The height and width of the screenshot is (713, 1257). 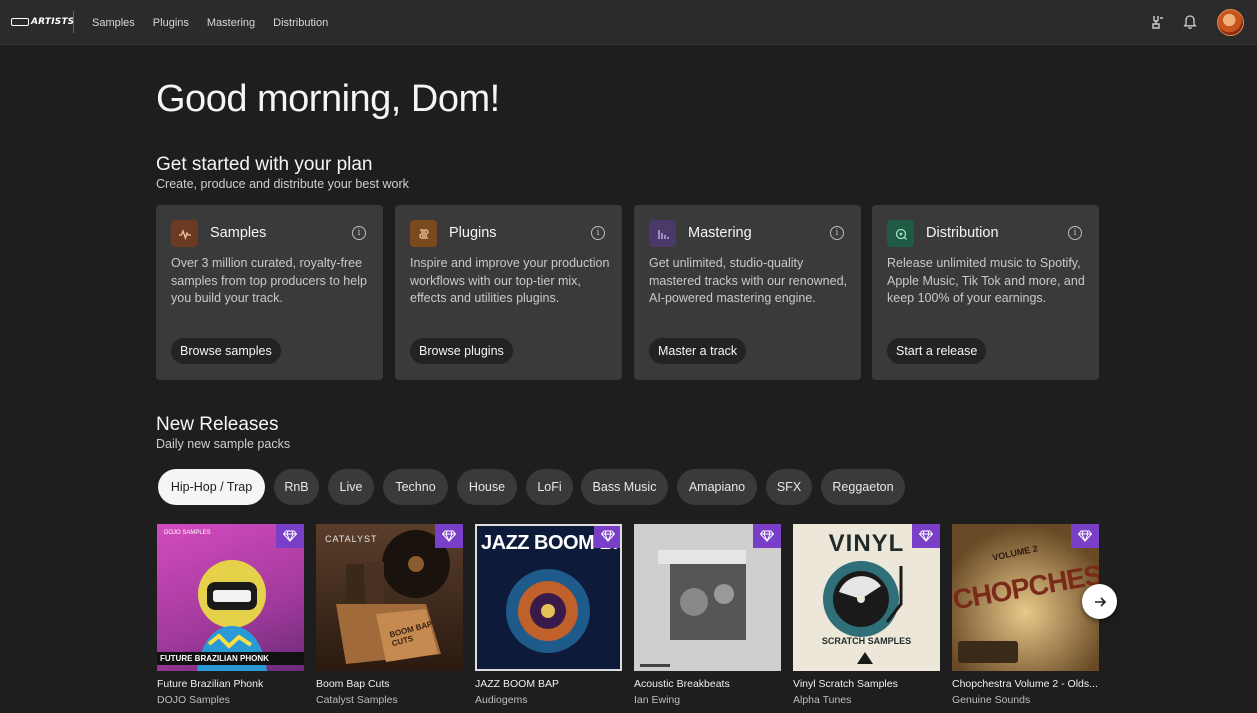 What do you see at coordinates (389, 597) in the screenshot?
I see `pack-cover: CATALYST BOOM BAP CUTS` at bounding box center [389, 597].